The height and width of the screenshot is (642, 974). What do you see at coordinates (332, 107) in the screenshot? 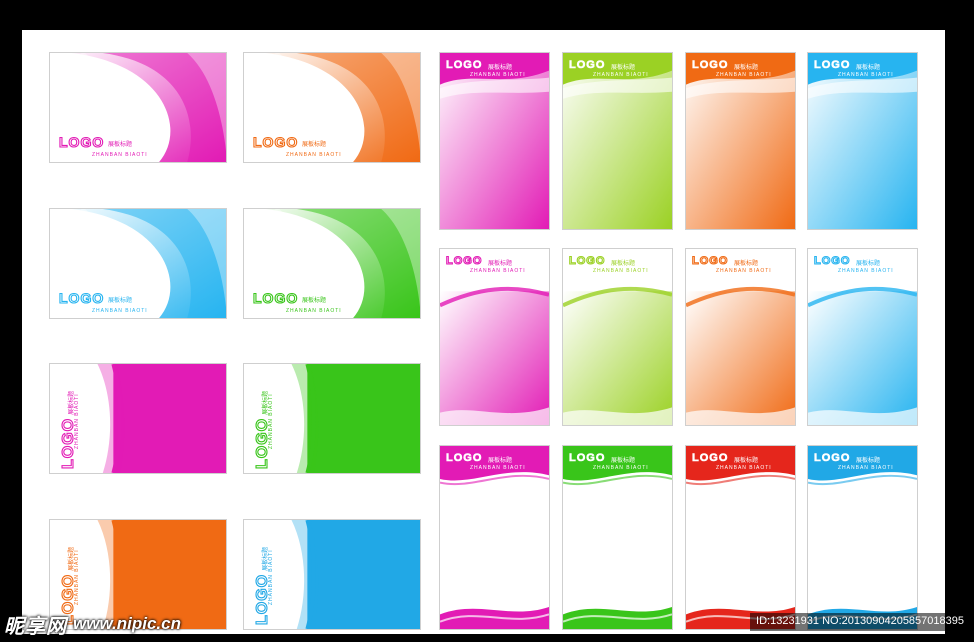
I see `template-card-2: LOGO 展板标题 ZHANBAN BIAOTI` at bounding box center [332, 107].